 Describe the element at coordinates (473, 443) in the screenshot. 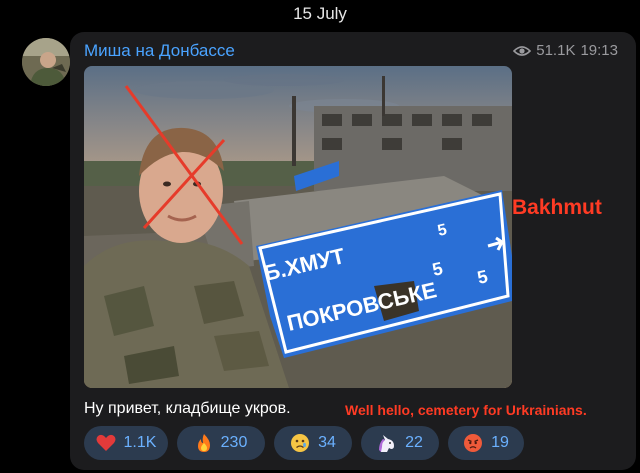

I see `angry-face-icon` at that location.